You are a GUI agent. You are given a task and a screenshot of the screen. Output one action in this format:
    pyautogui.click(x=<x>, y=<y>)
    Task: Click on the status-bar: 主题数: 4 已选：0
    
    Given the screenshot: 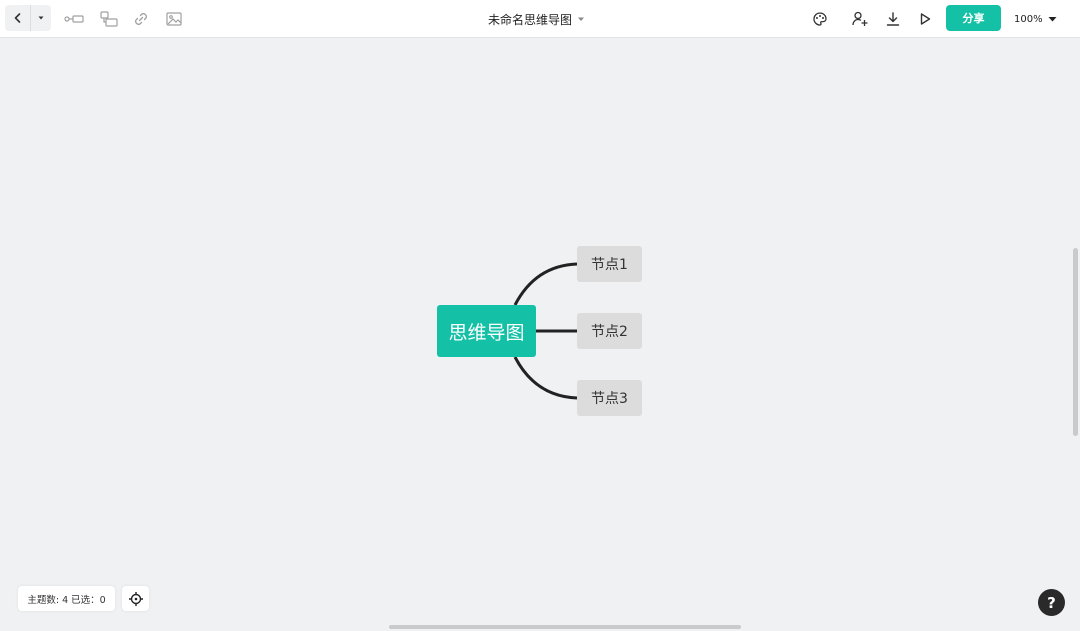 What is the action you would take?
    pyautogui.click(x=66, y=598)
    